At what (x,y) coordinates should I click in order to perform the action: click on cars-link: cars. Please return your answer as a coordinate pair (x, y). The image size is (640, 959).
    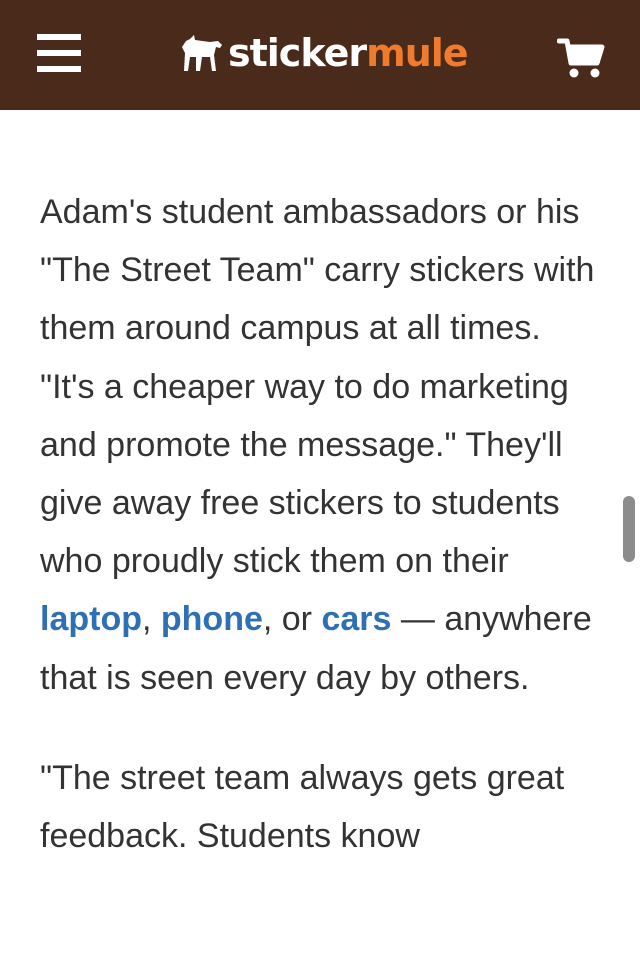
    Looking at the image, I should click on (356, 619).